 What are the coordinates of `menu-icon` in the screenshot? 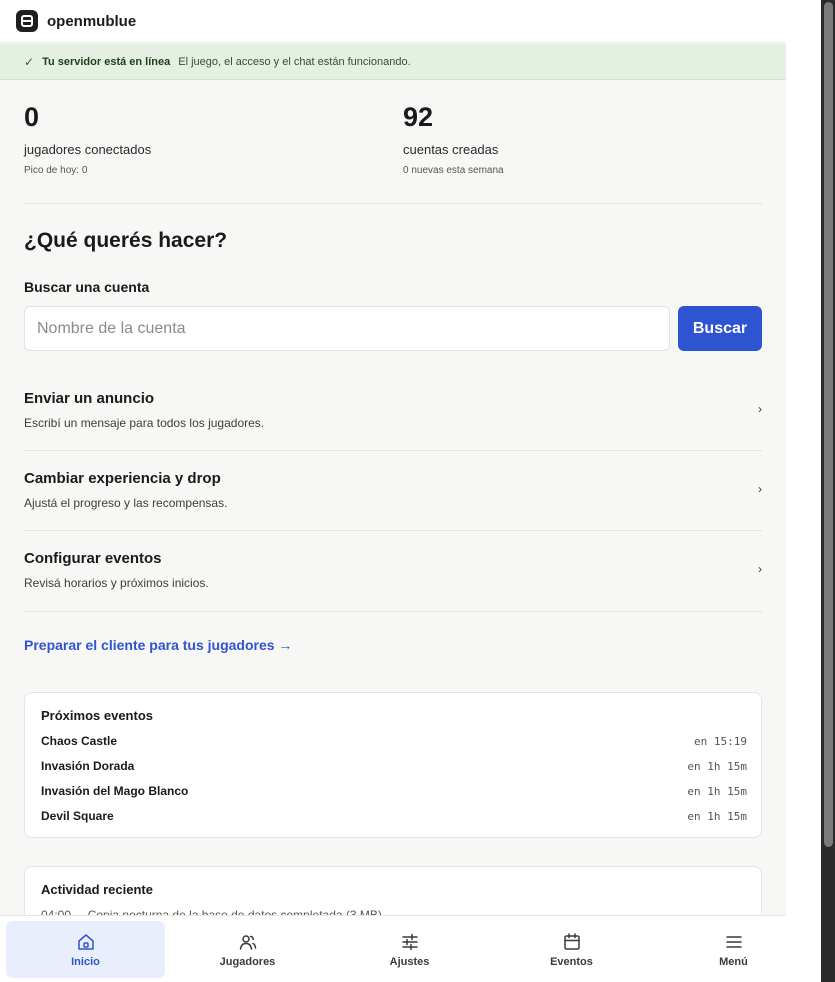 It's located at (733, 941).